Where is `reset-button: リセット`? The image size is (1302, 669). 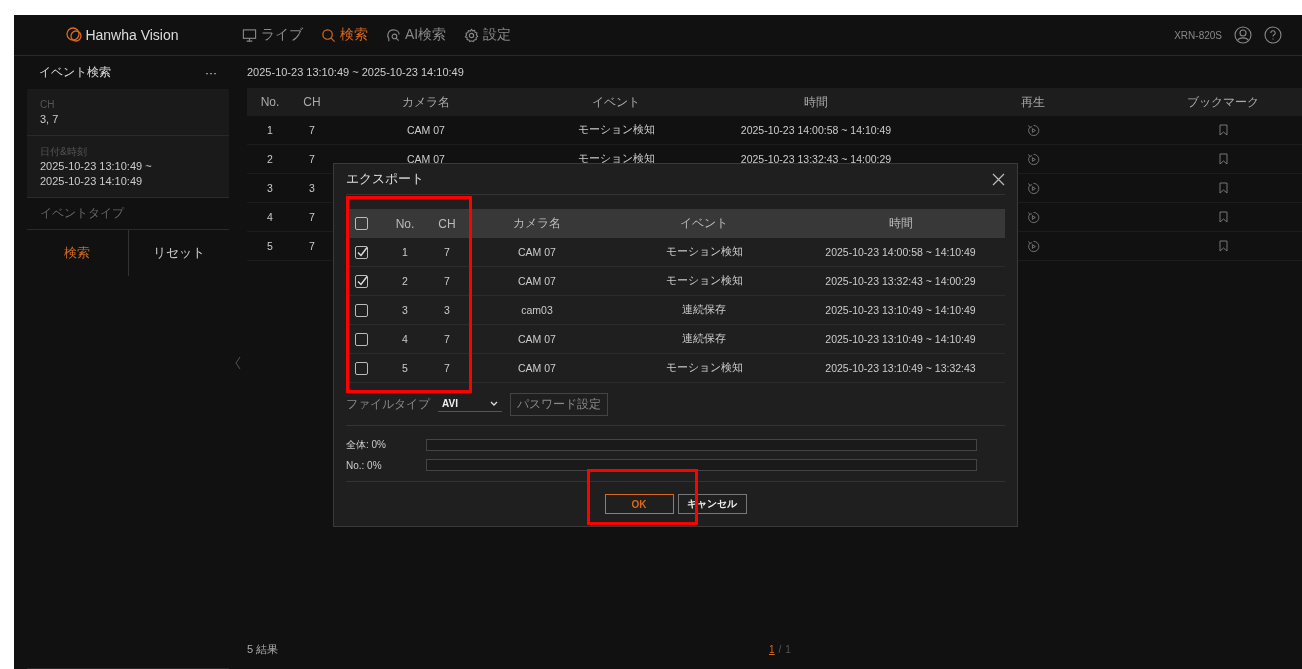 reset-button: リセット is located at coordinates (178, 253).